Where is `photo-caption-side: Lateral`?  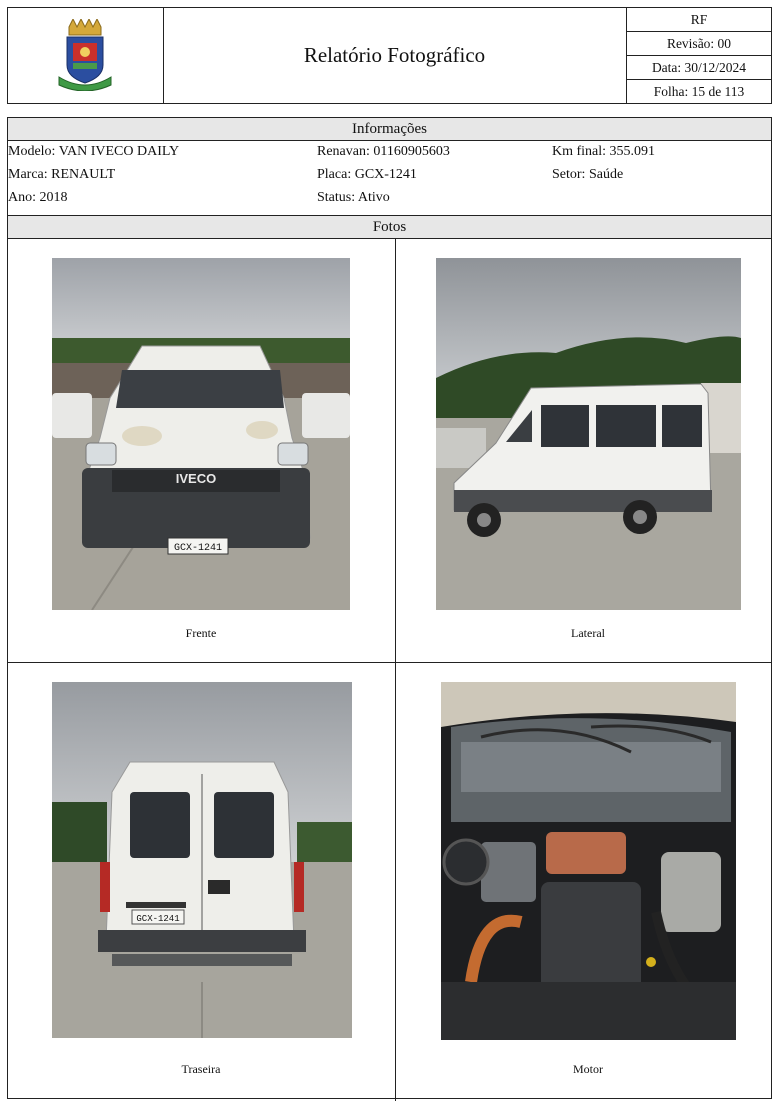 photo-caption-side: Lateral is located at coordinates (588, 633).